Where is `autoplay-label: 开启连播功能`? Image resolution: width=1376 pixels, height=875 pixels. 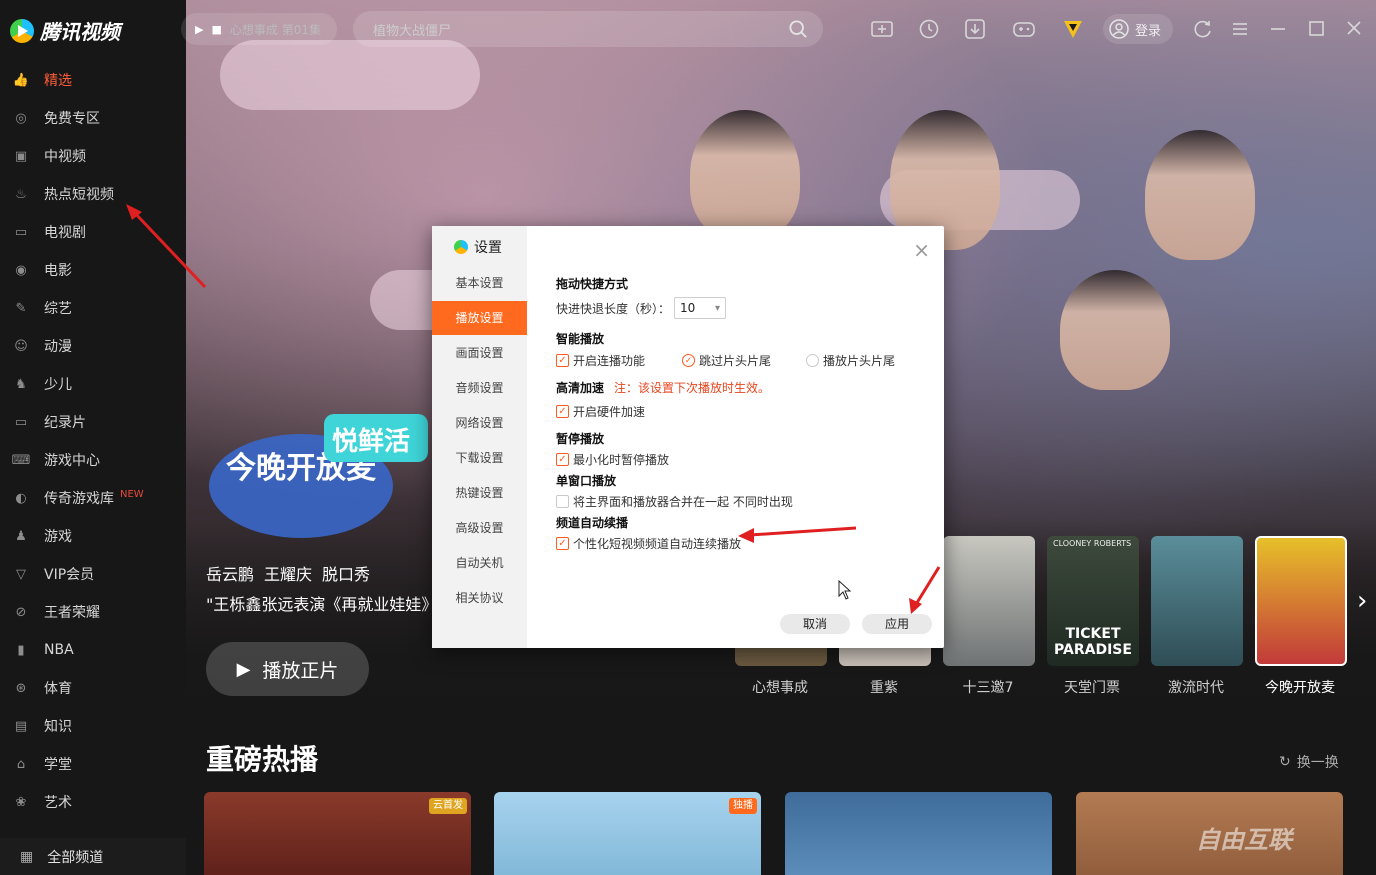 autoplay-label: 开启连播功能 is located at coordinates (609, 361).